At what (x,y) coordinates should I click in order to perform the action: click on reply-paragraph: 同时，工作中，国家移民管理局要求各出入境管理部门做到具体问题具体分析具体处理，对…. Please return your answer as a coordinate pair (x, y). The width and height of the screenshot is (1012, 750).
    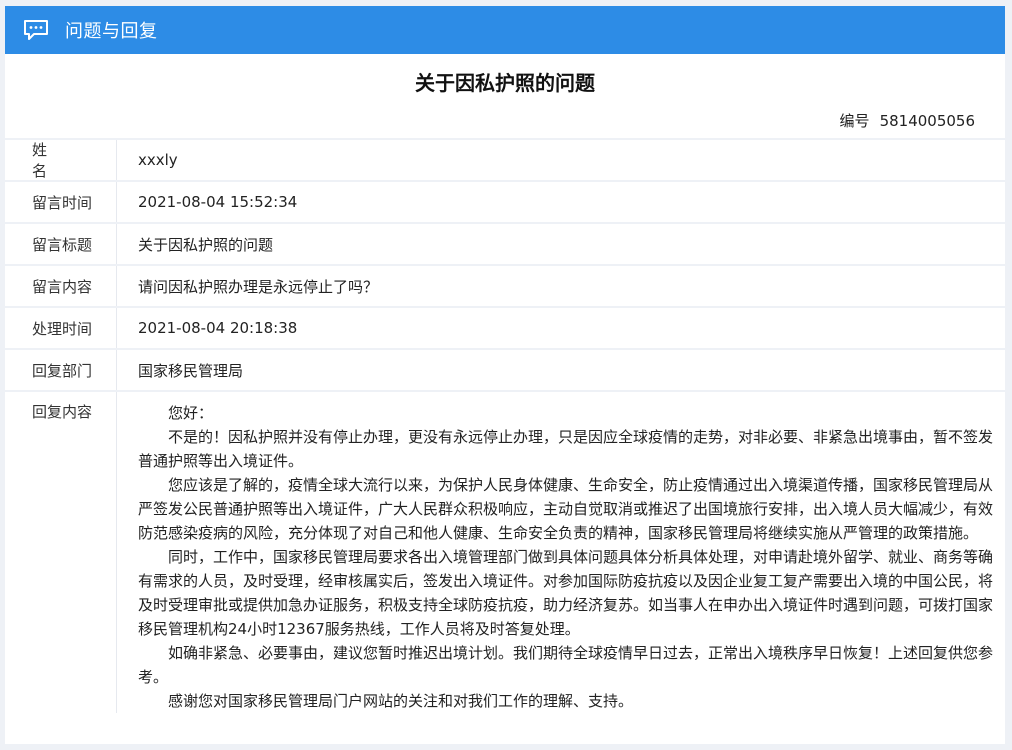
    Looking at the image, I should click on (566, 593).